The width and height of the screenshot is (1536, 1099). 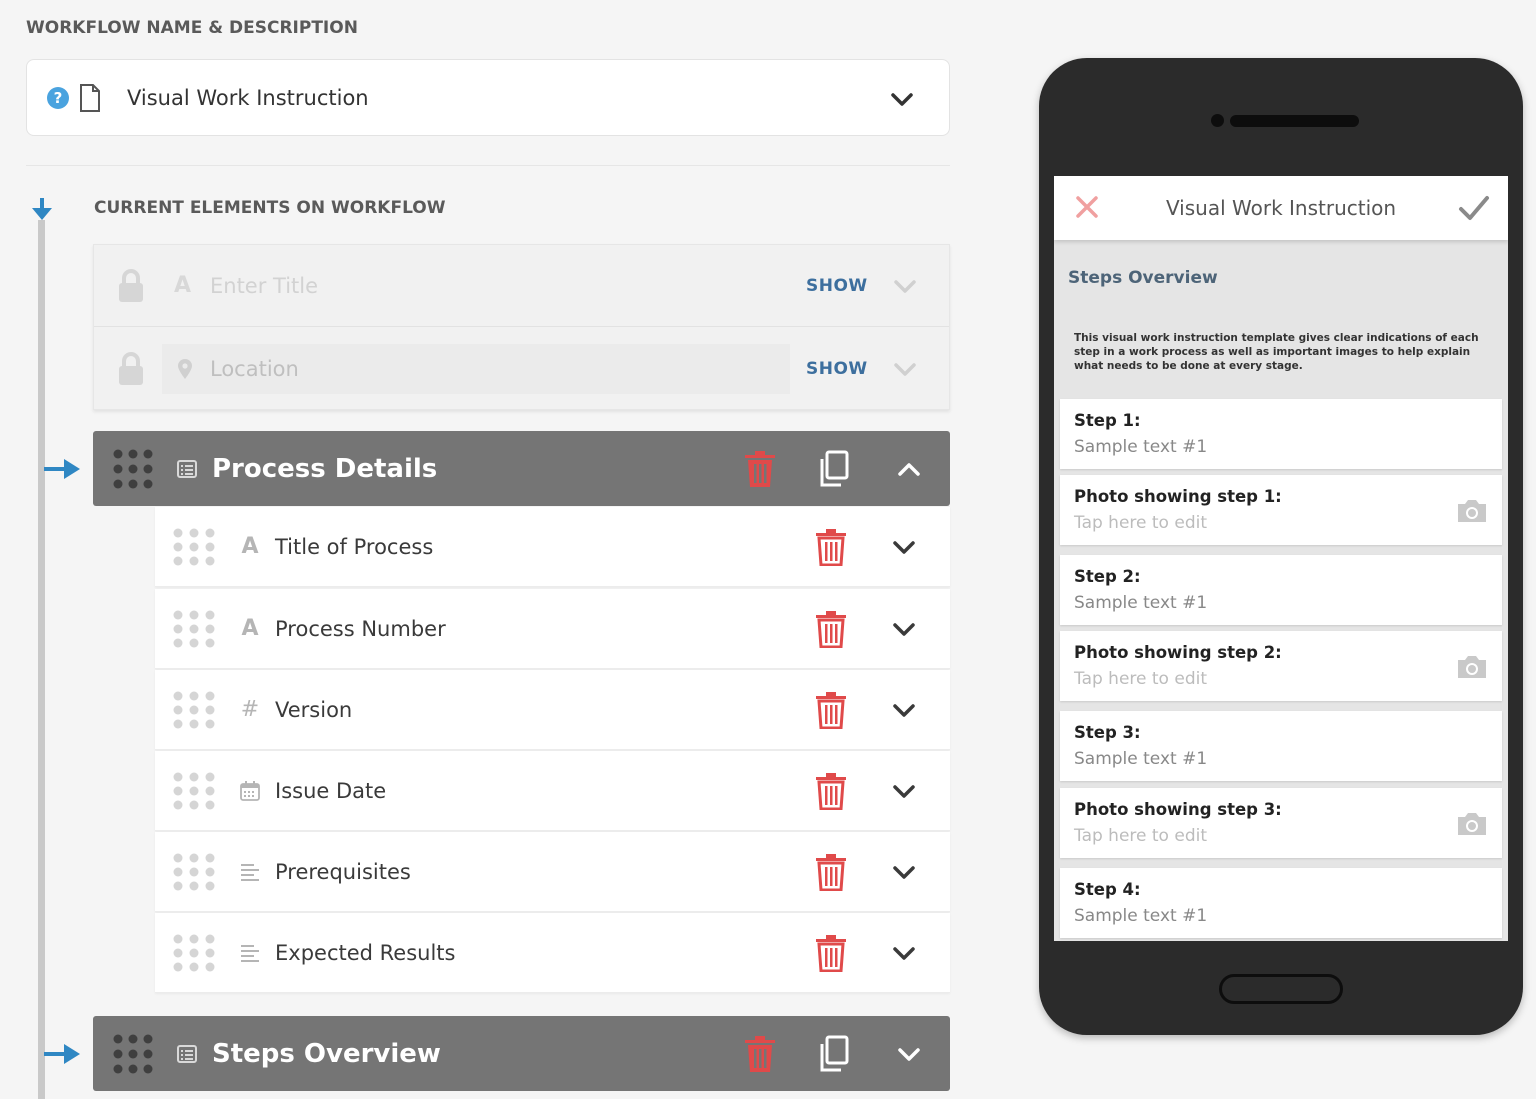 What do you see at coordinates (1281, 746) in the screenshot?
I see `preview-card: Step 3: Sample text #1` at bounding box center [1281, 746].